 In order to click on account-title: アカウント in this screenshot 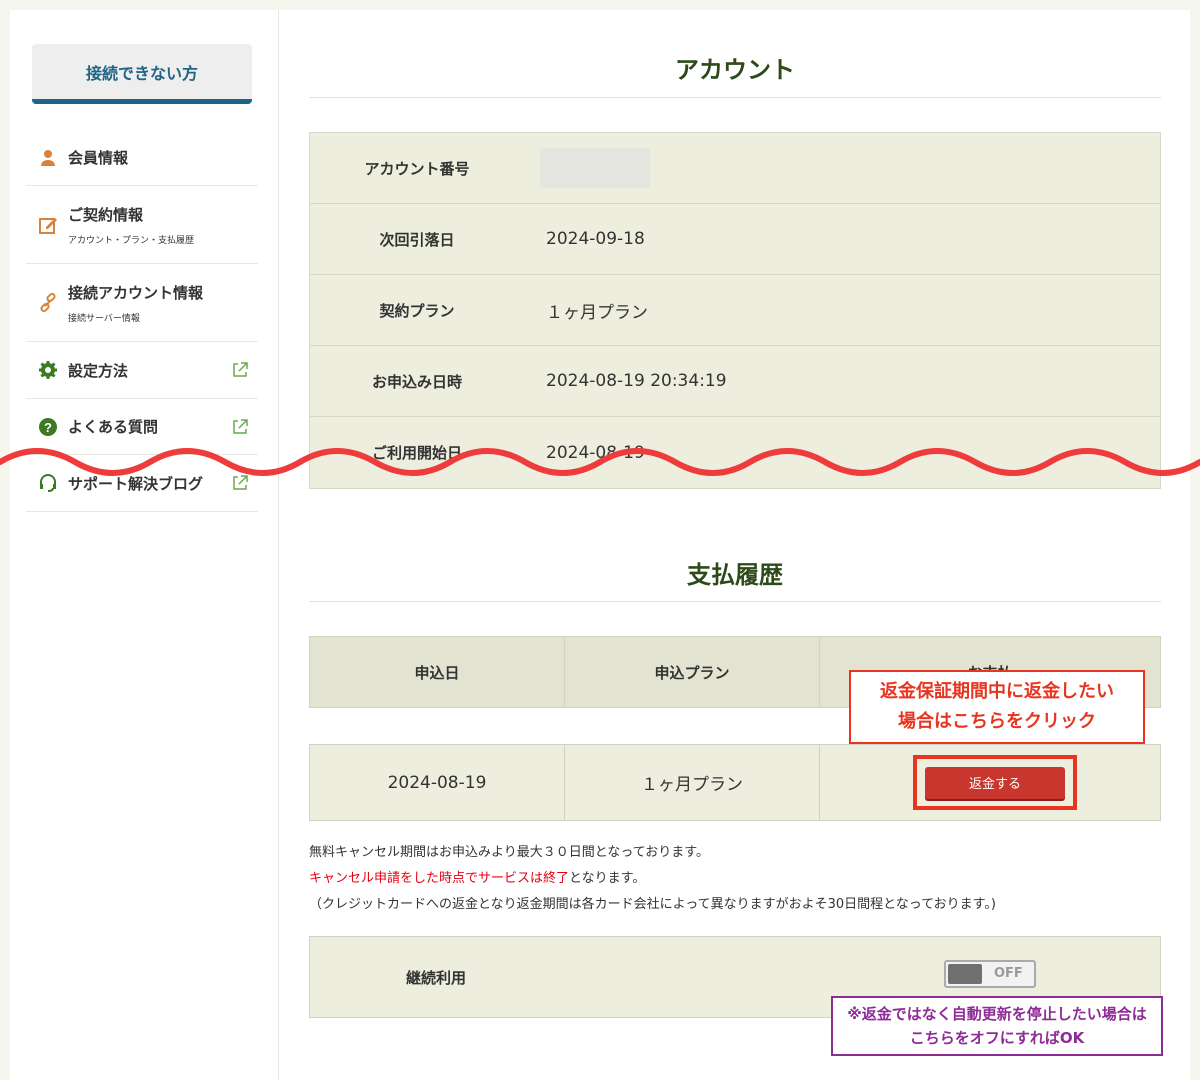, I will do `click(735, 70)`.